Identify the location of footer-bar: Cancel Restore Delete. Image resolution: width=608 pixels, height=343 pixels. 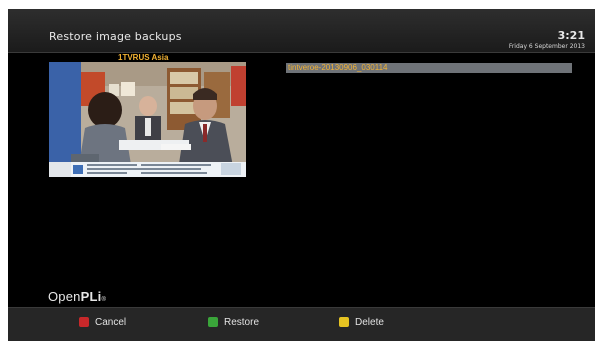
(301, 324).